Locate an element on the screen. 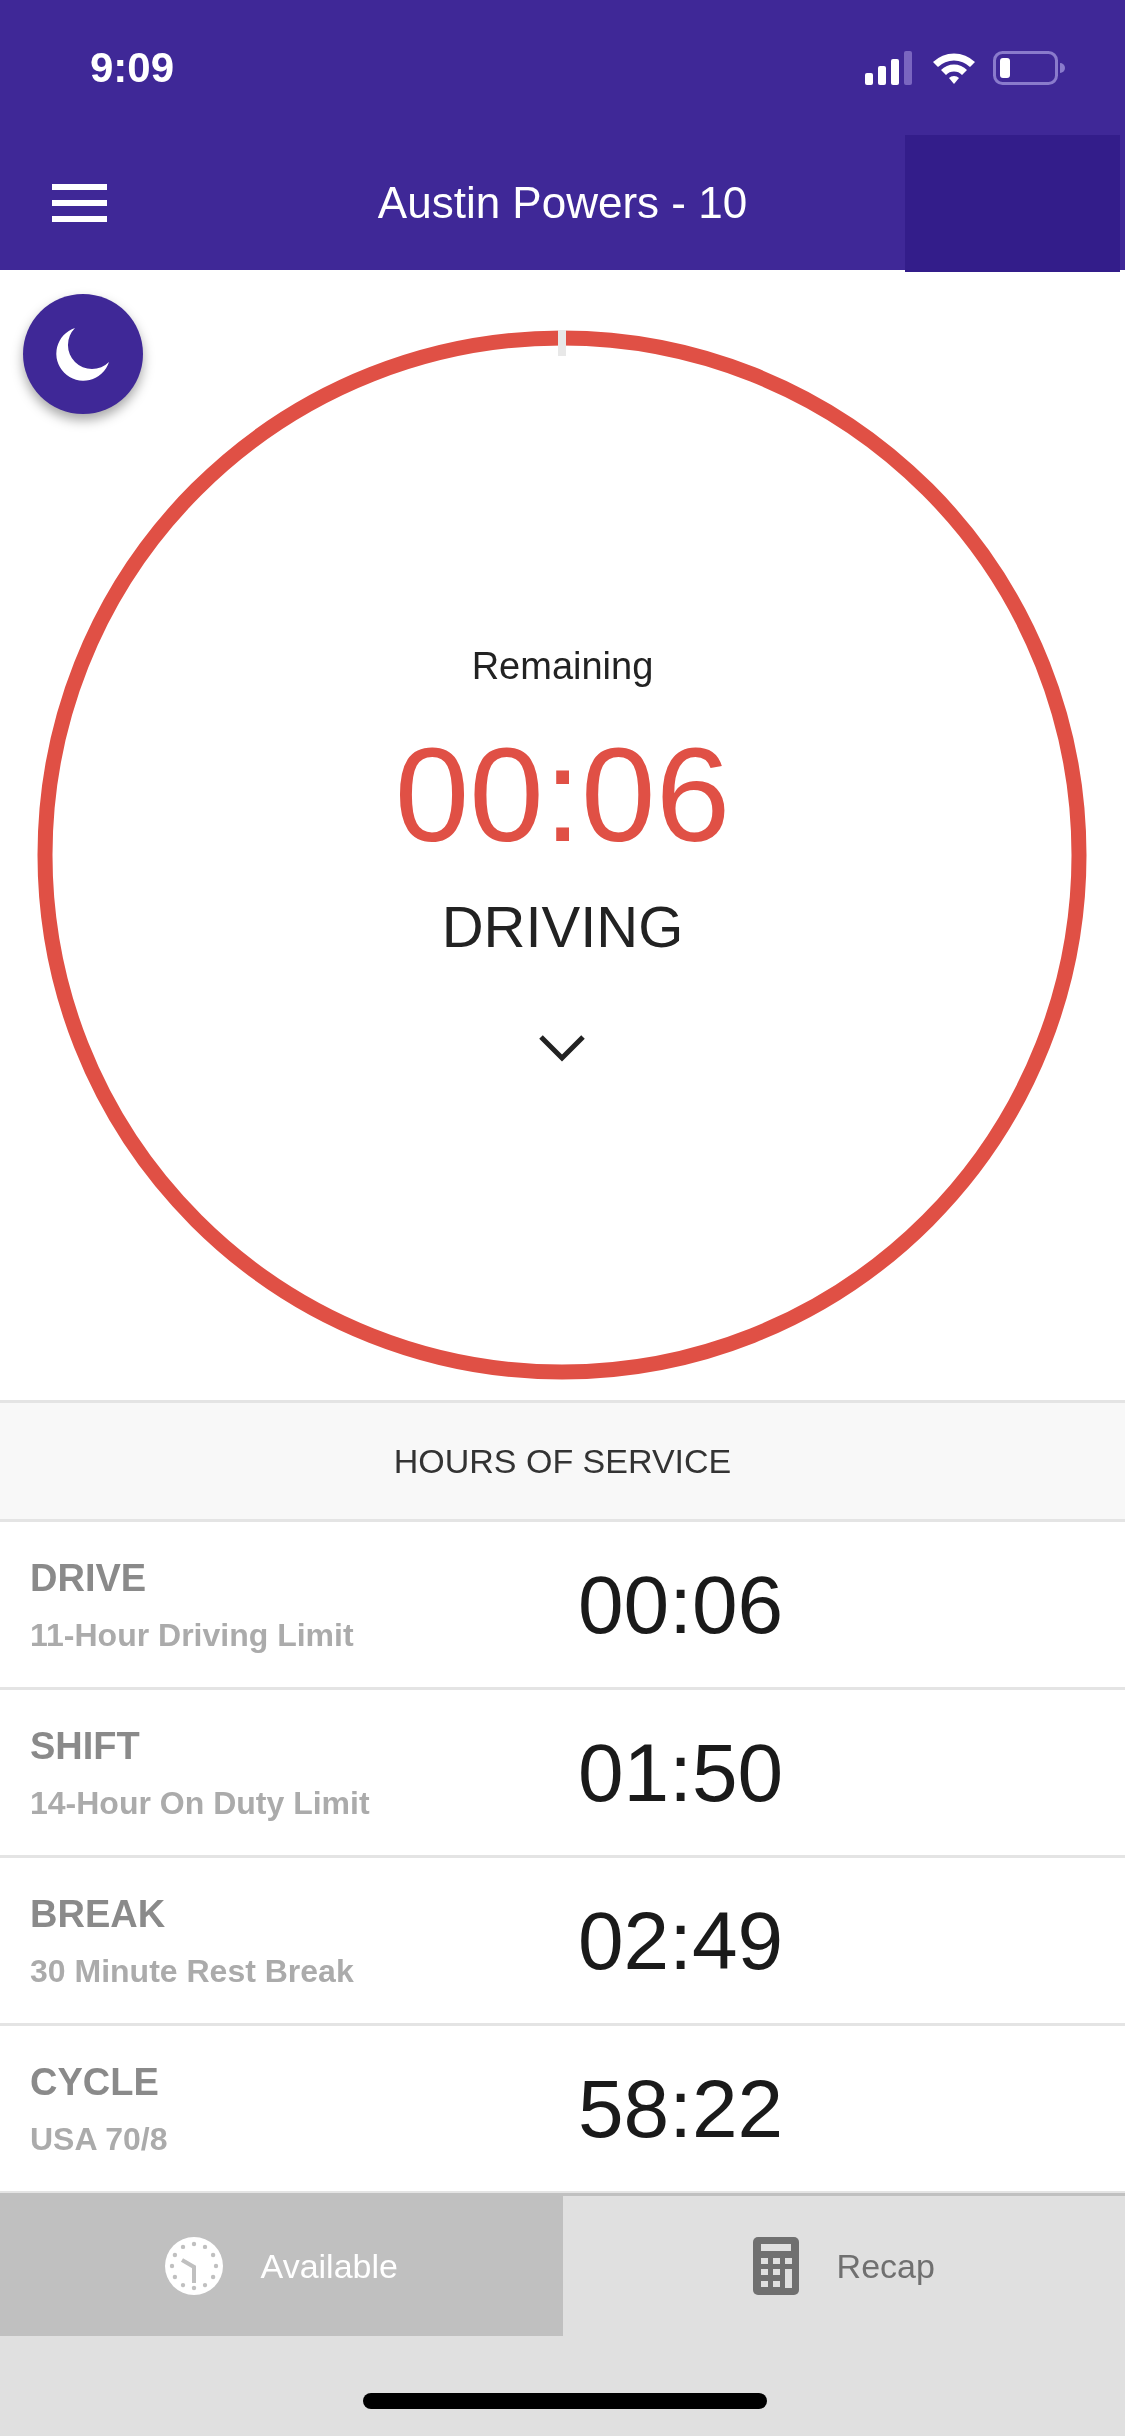  limit-name: BREAK is located at coordinates (98, 1914).